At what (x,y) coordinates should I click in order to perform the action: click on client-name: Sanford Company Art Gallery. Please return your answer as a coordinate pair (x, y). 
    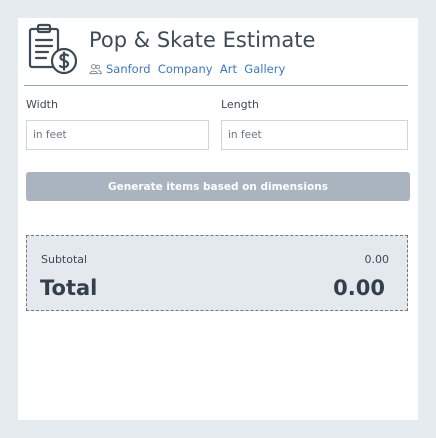
    Looking at the image, I should click on (187, 69).